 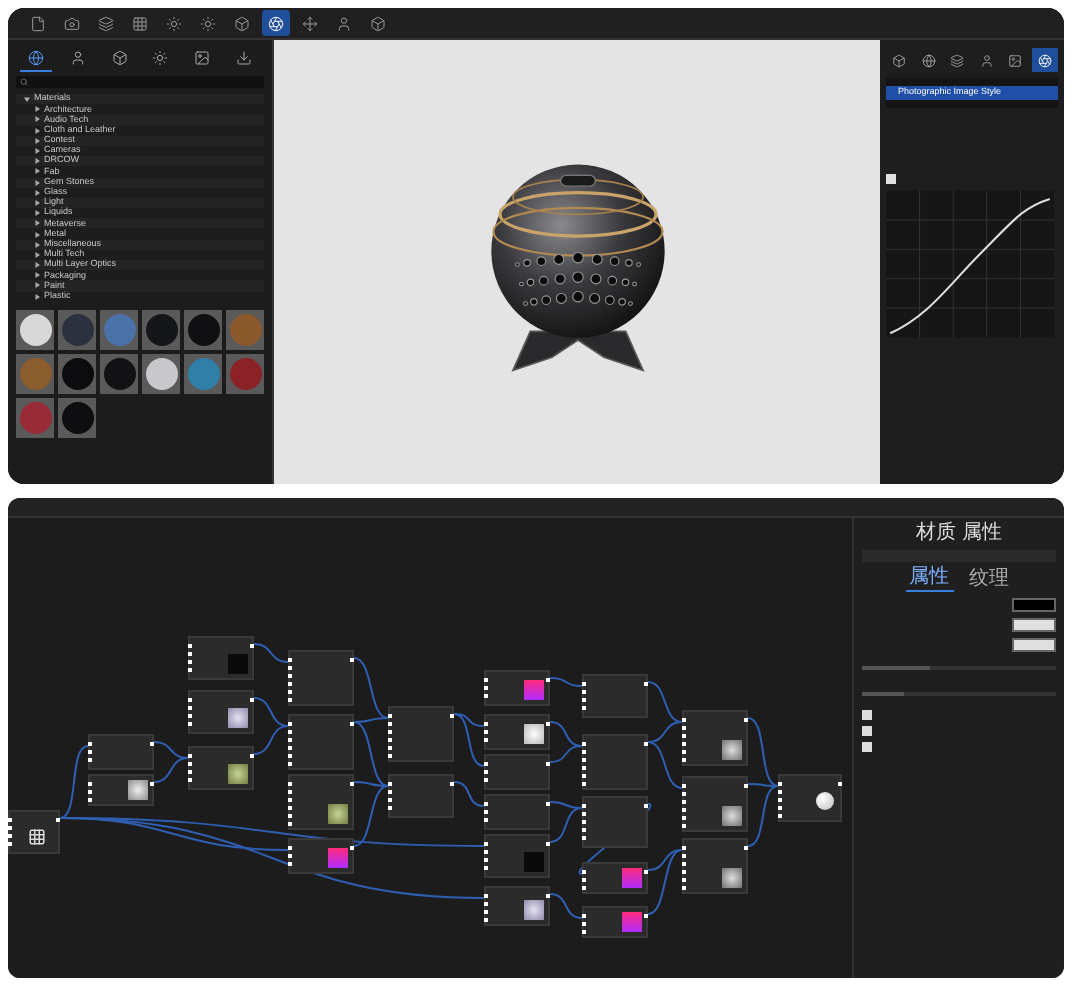 What do you see at coordinates (24, 82) in the screenshot?
I see `search-icon` at bounding box center [24, 82].